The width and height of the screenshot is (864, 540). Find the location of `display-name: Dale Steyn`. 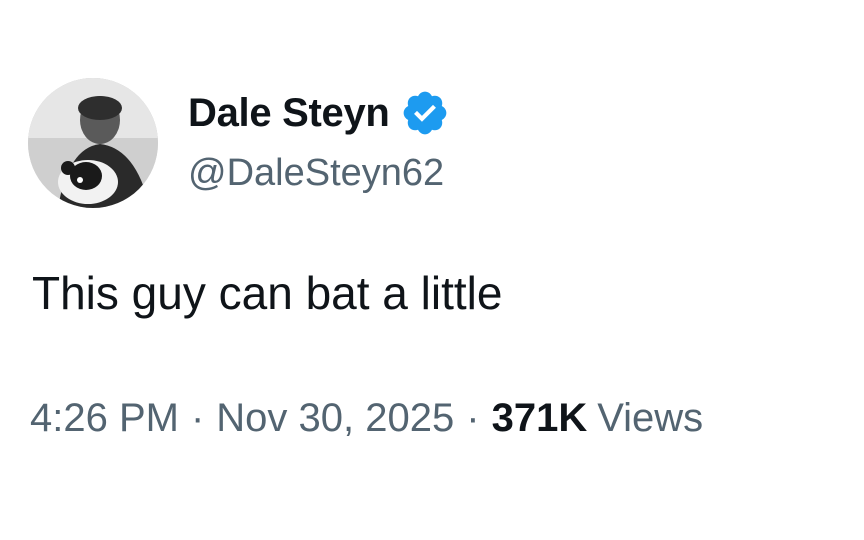

display-name: Dale Steyn is located at coordinates (289, 113).